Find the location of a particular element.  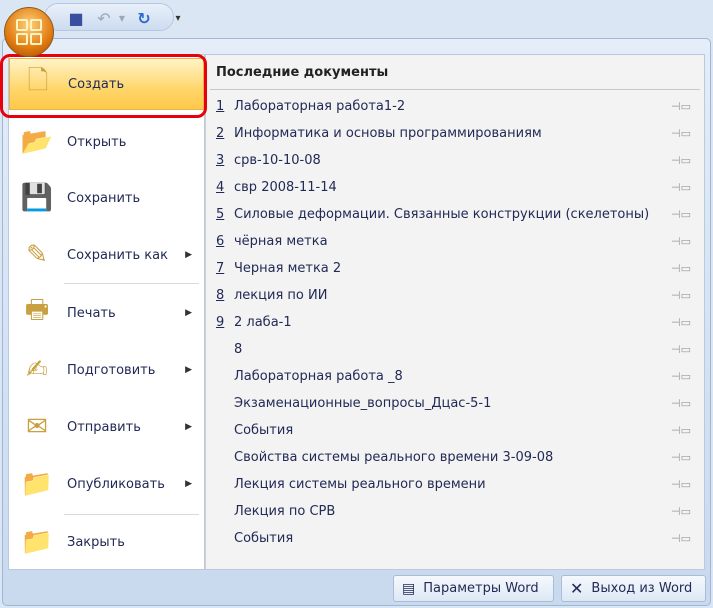

menu-item-8: 📁 Закрыть is located at coordinates (106, 542).